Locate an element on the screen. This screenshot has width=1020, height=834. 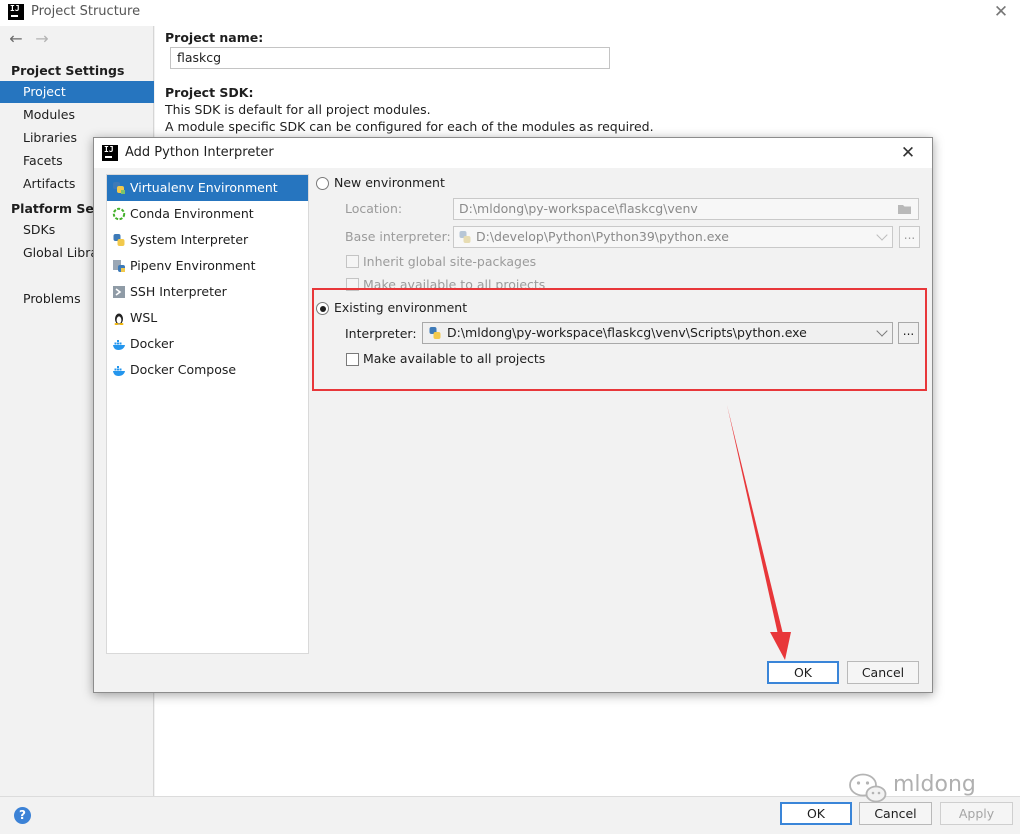
watermark-text: mldong is located at coordinates (934, 784).